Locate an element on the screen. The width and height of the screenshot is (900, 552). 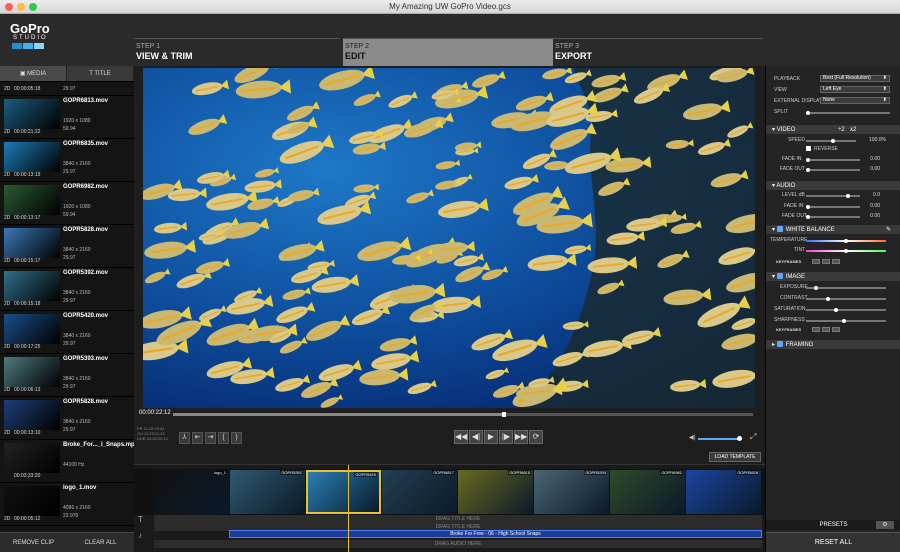
tab-title: T TITLE is located at coordinates (100, 73).